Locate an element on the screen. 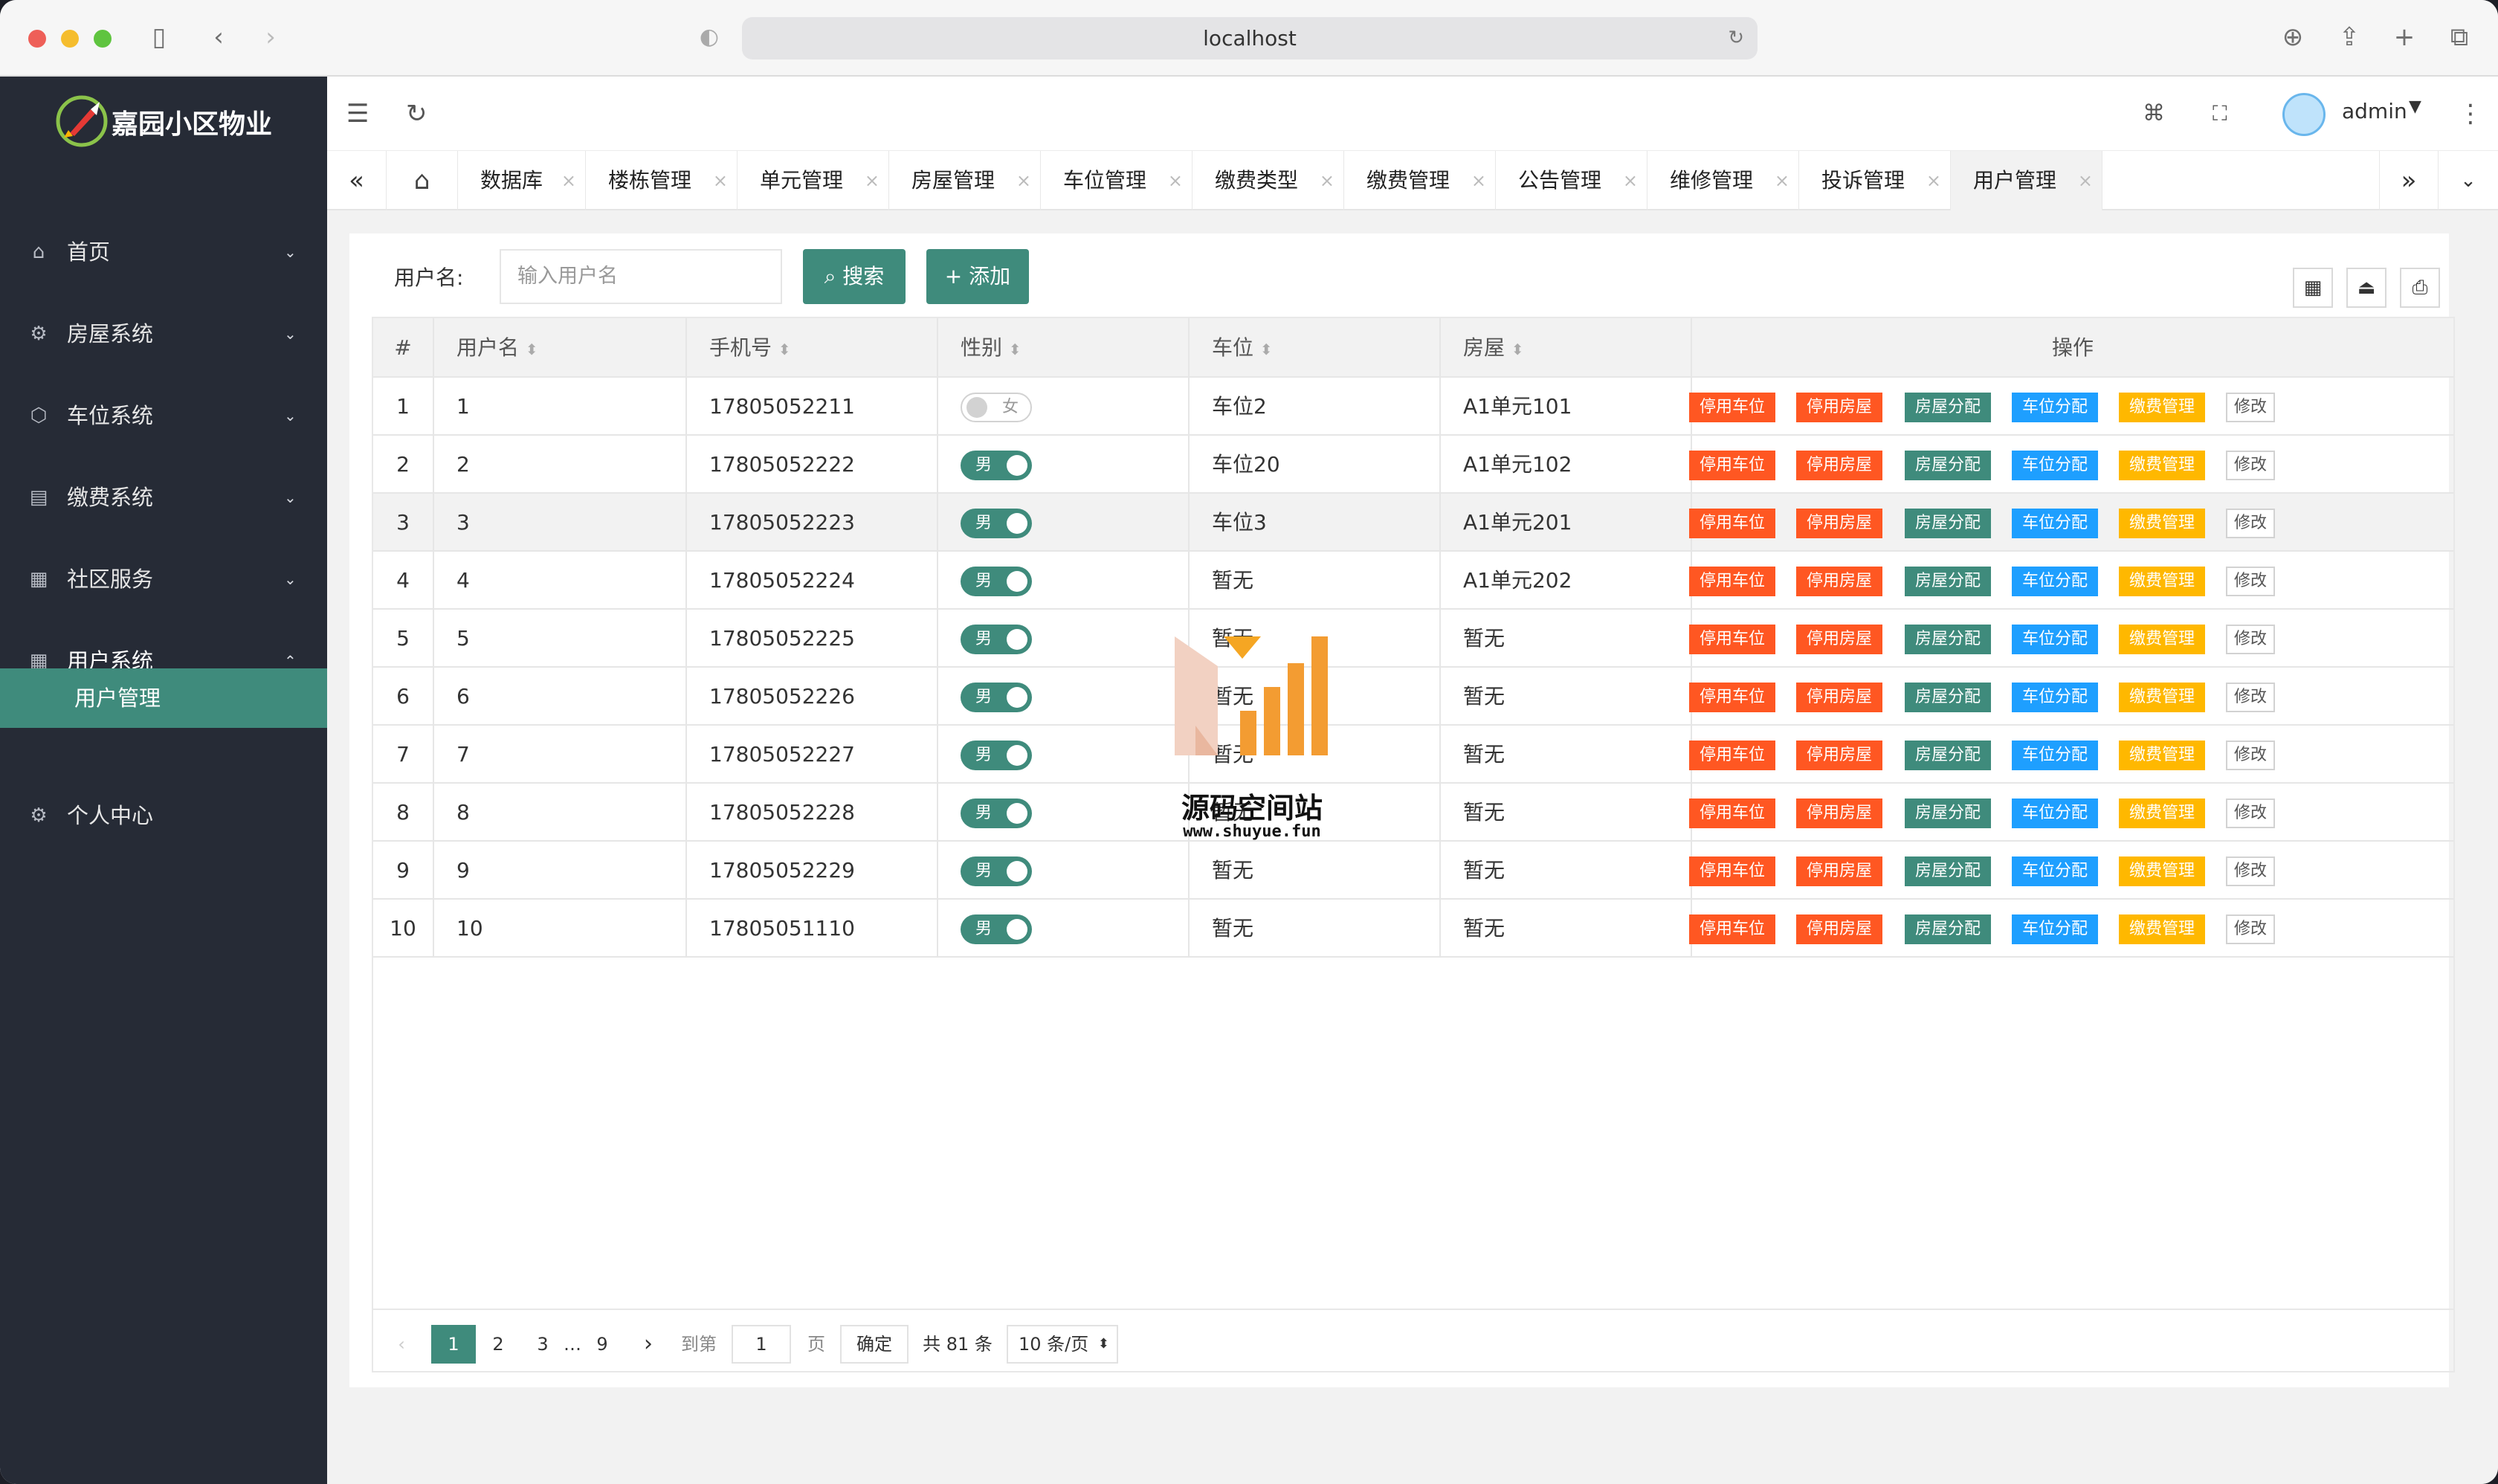 The width and height of the screenshot is (2498, 1484). tabs-scroll-left-icon: « is located at coordinates (357, 180).